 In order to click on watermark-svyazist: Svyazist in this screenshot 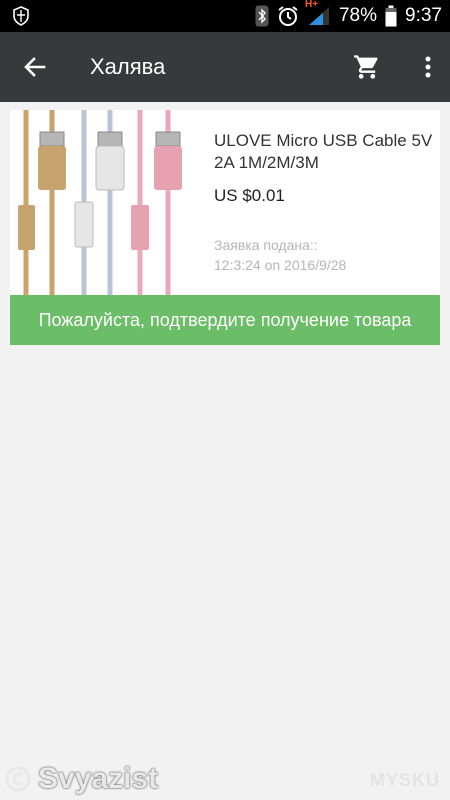, I will do `click(81, 779)`.